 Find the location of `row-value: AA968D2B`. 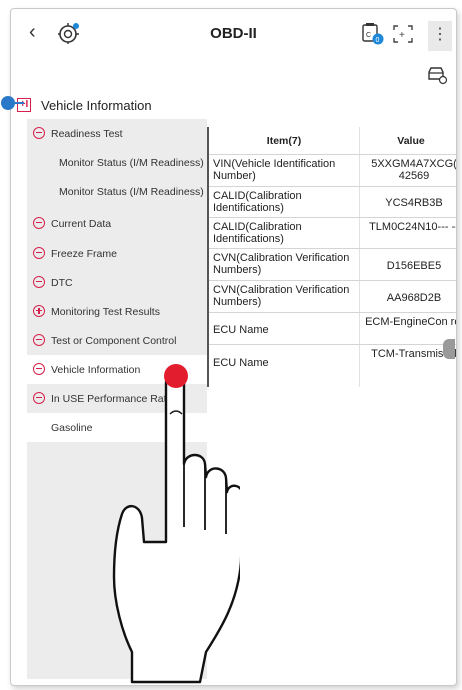

row-value: AA968D2B is located at coordinates (414, 298).